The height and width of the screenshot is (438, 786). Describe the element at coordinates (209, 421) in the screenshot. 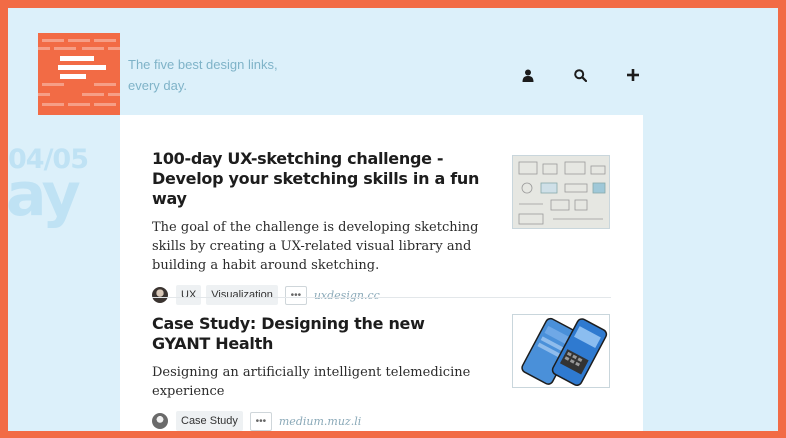

I see `tag-case-study: Case Study` at that location.